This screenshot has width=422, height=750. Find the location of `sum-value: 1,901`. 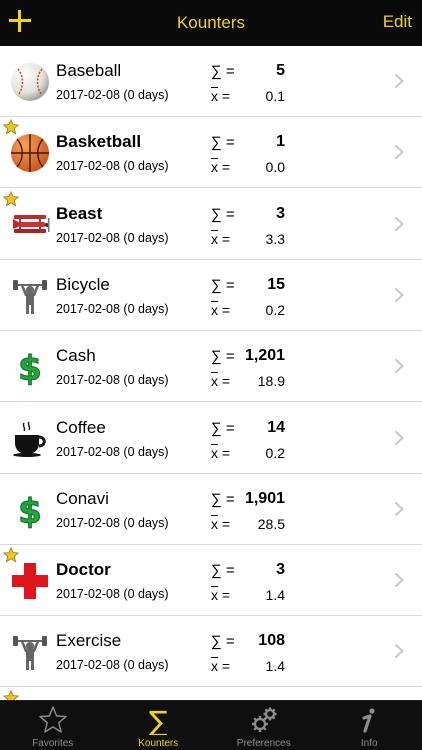

sum-value: 1,901 is located at coordinates (264, 498).